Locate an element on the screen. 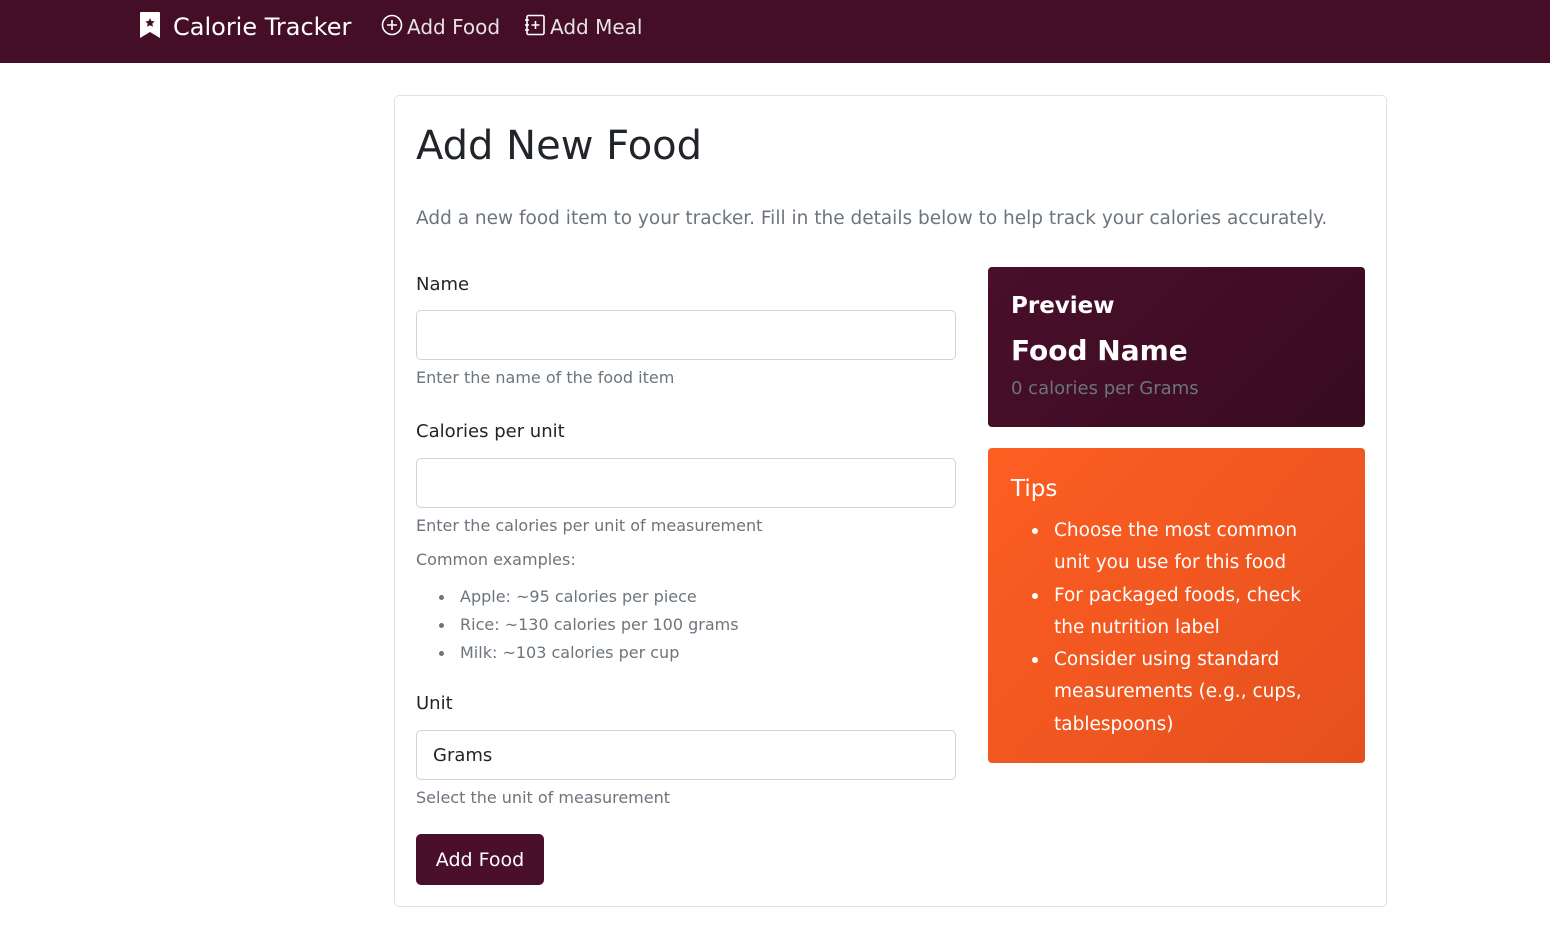  unit-selected-value: Grams is located at coordinates (463, 755).